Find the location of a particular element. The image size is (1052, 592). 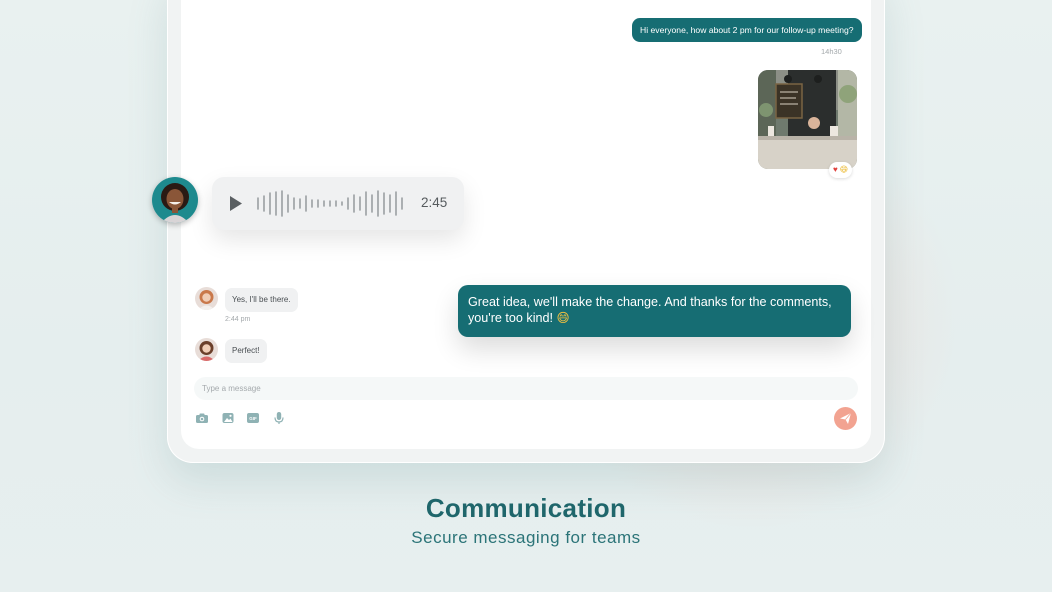

smile-reaction-icon: 😄 is located at coordinates (844, 169).